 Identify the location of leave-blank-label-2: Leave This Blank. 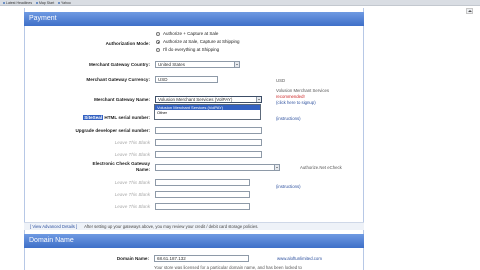
(132, 154).